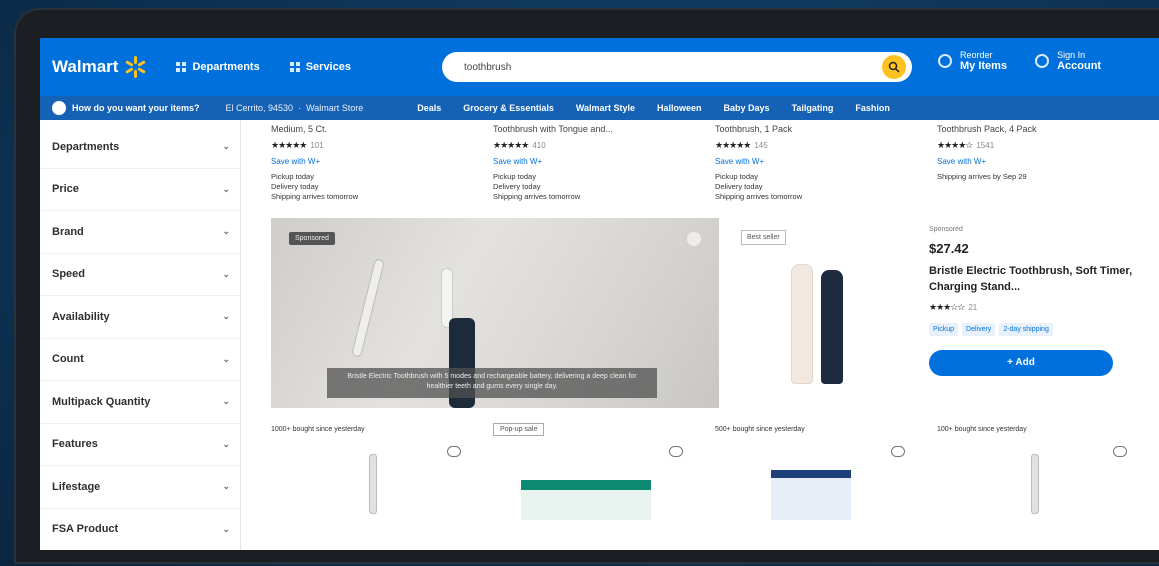 Image resolution: width=1159 pixels, height=566 pixels. Describe the element at coordinates (126, 108) in the screenshot. I see `delivery-selector: How do you want your items?` at that location.